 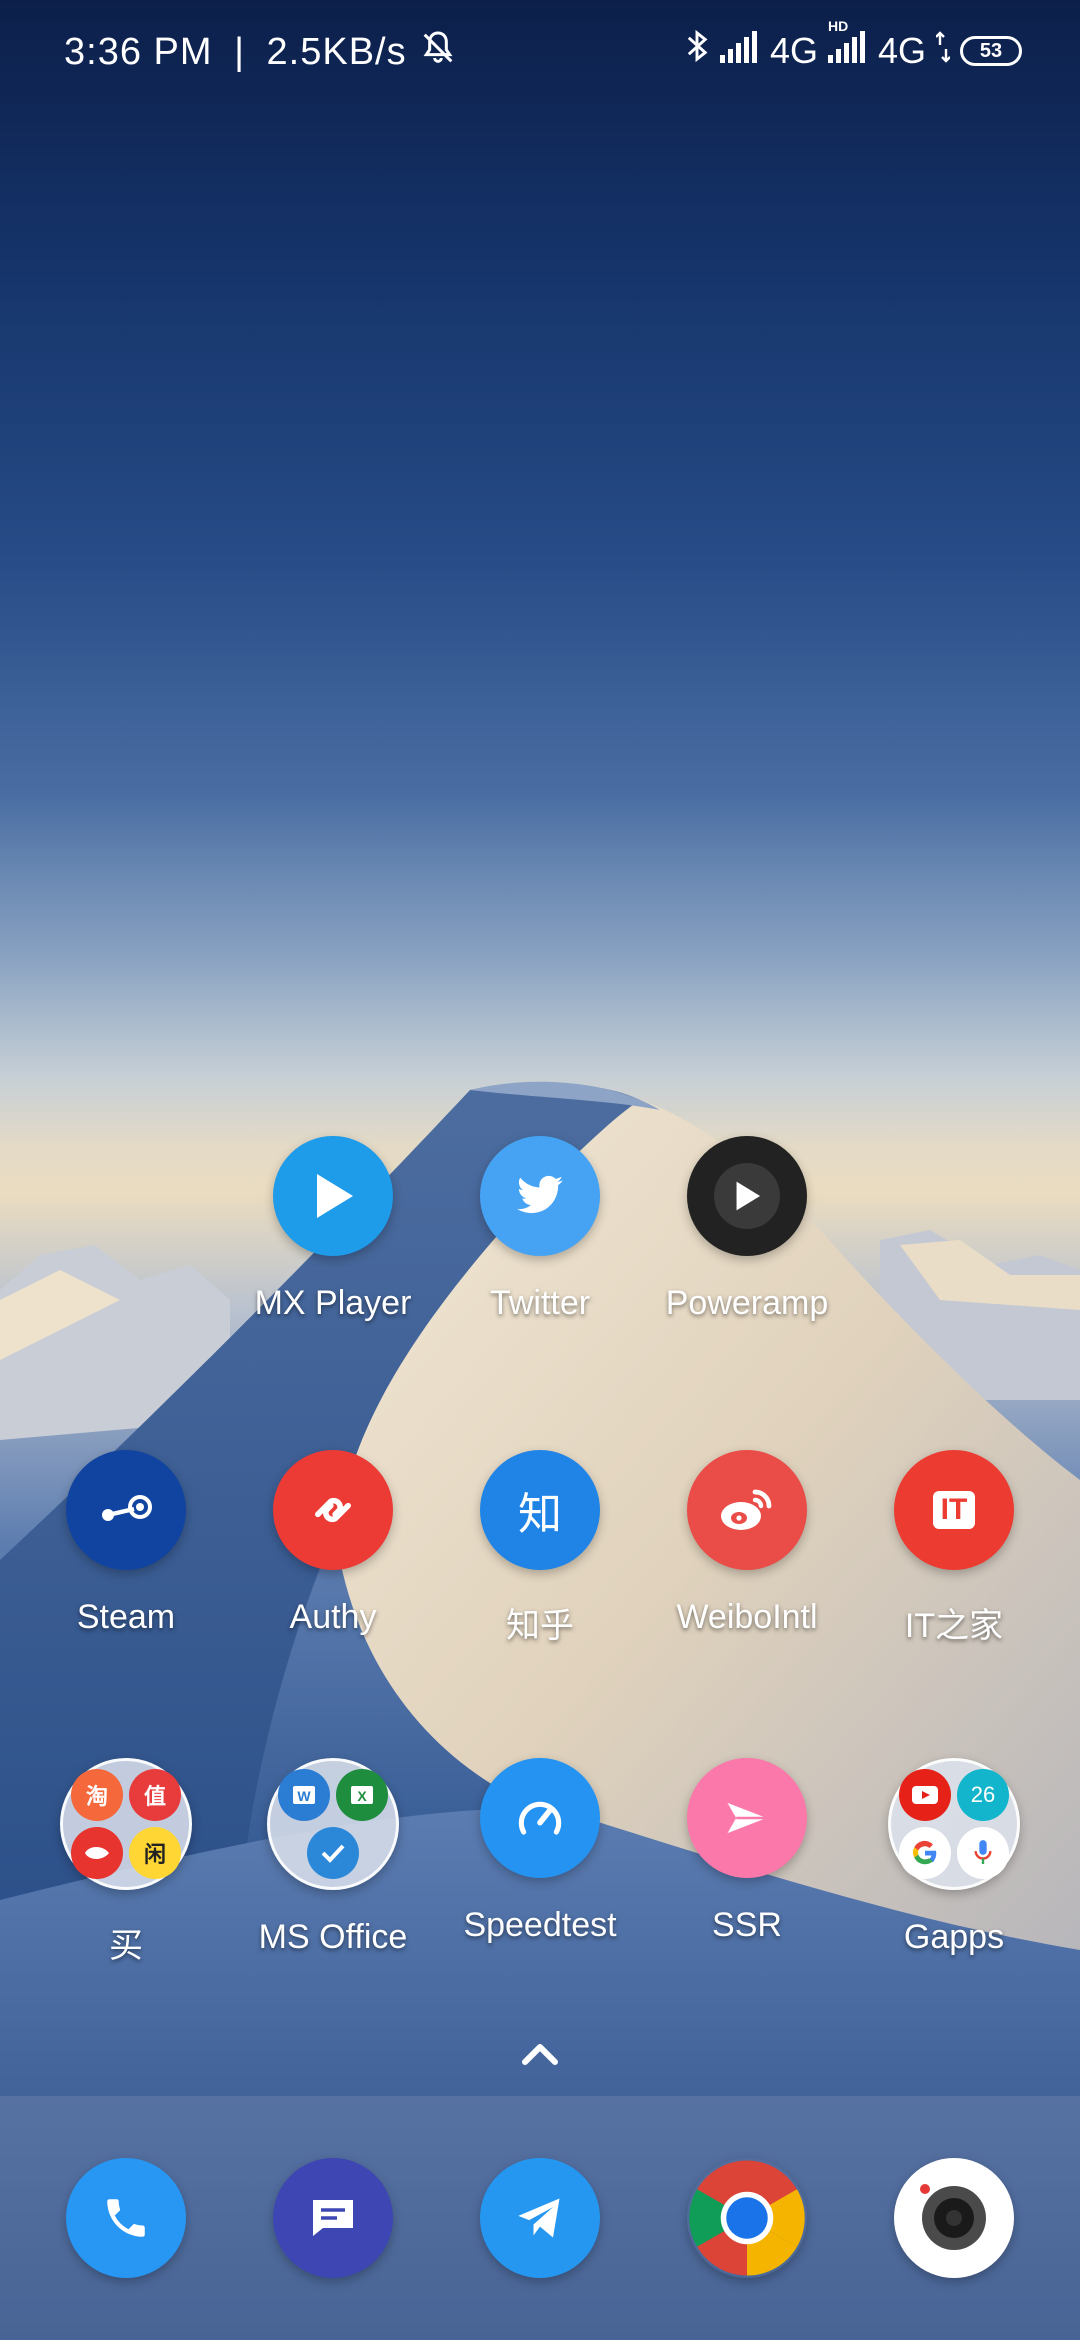 I want to click on folder-gapps: 26 Gapps, so click(x=954, y=1857).